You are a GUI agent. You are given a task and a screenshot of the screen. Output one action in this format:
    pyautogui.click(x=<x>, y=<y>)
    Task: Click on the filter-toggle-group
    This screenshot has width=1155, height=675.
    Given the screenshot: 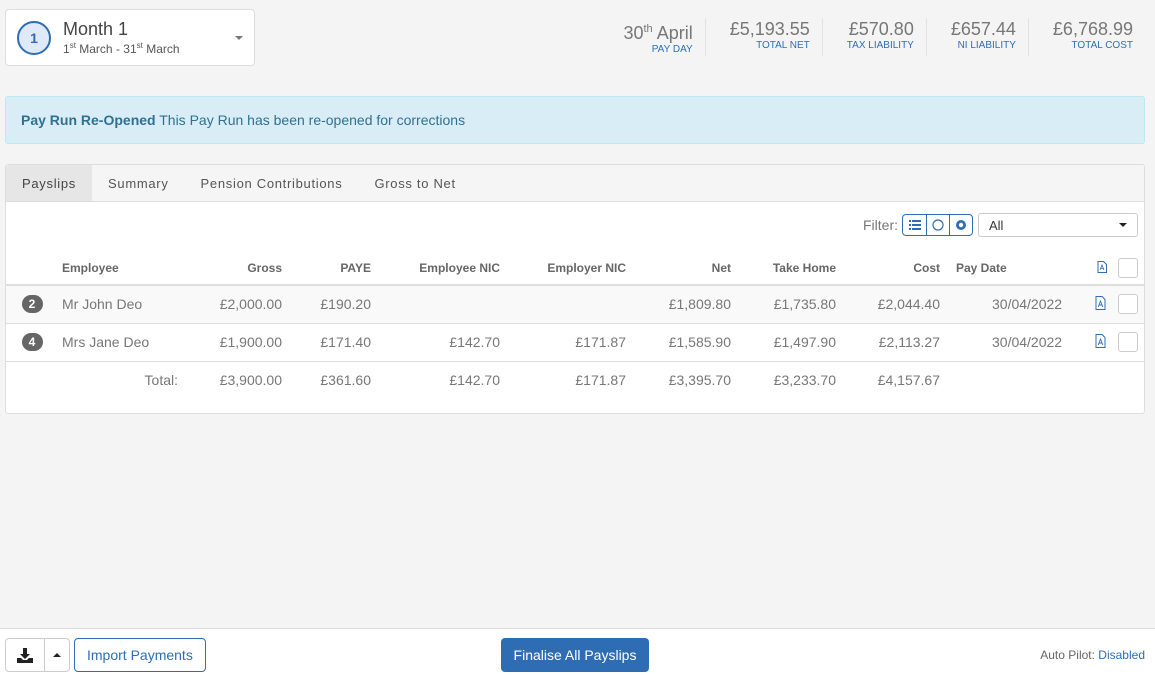 What is the action you would take?
    pyautogui.click(x=937, y=225)
    